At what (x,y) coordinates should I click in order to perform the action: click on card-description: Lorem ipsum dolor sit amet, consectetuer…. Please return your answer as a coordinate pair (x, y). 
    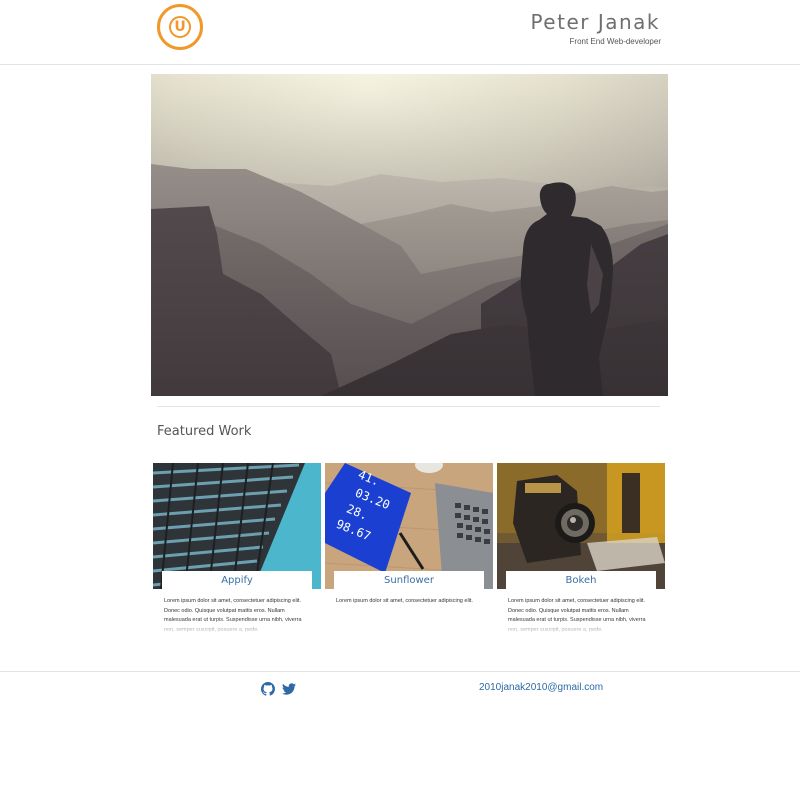
    Looking at the image, I should click on (404, 601).